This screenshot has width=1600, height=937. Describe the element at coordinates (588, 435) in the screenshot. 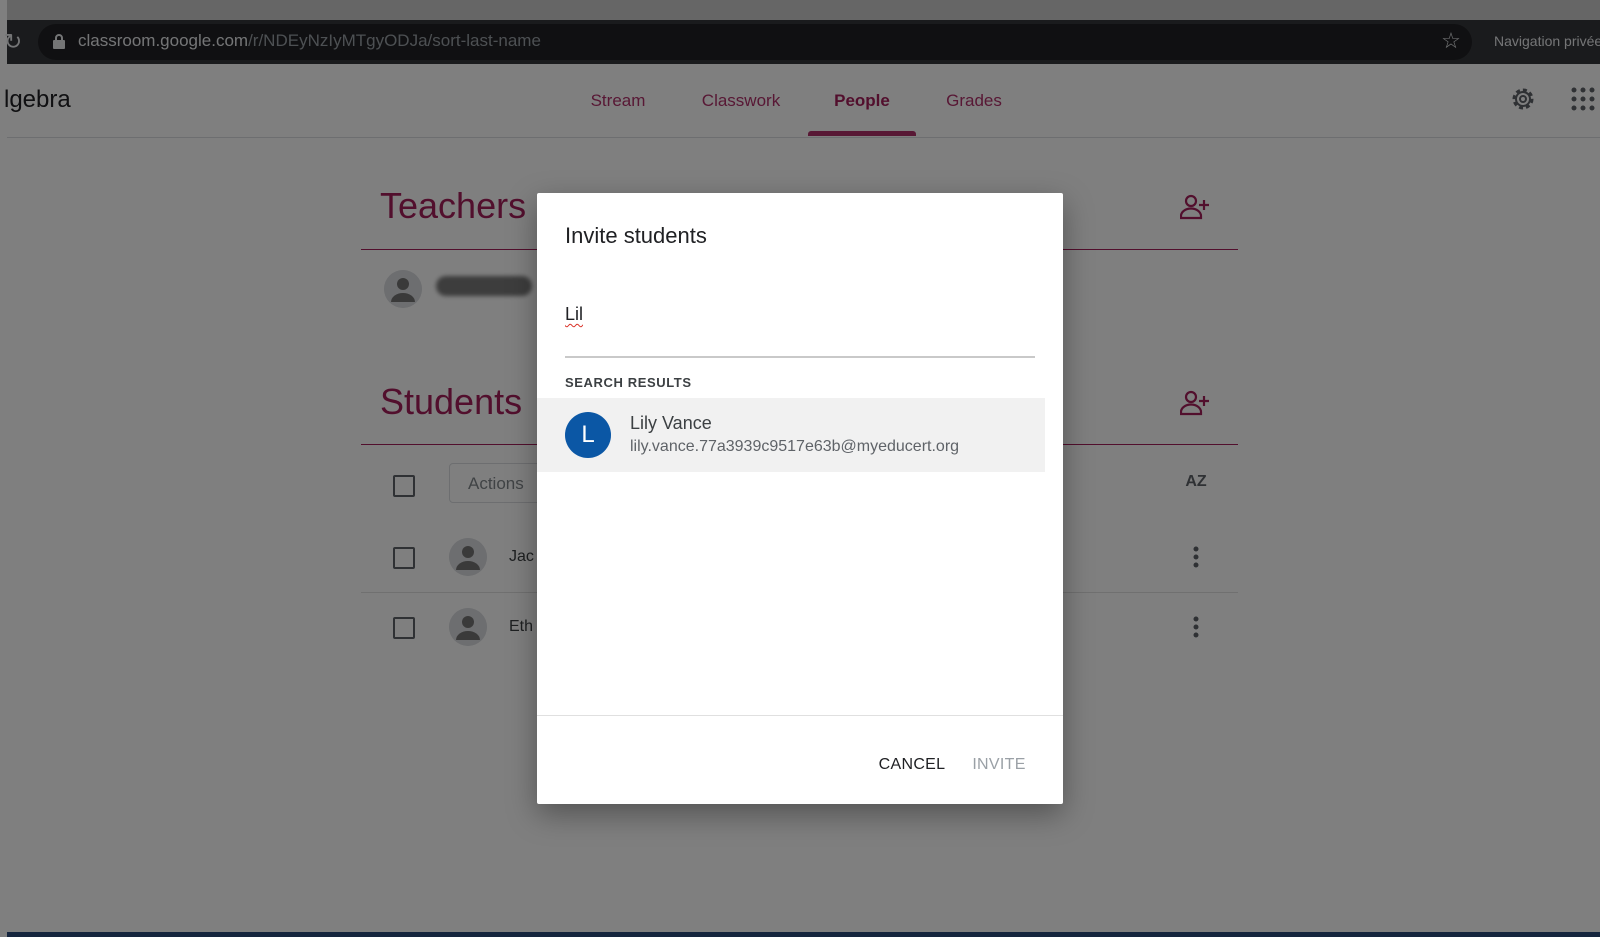

I see `result-avatar: L` at that location.